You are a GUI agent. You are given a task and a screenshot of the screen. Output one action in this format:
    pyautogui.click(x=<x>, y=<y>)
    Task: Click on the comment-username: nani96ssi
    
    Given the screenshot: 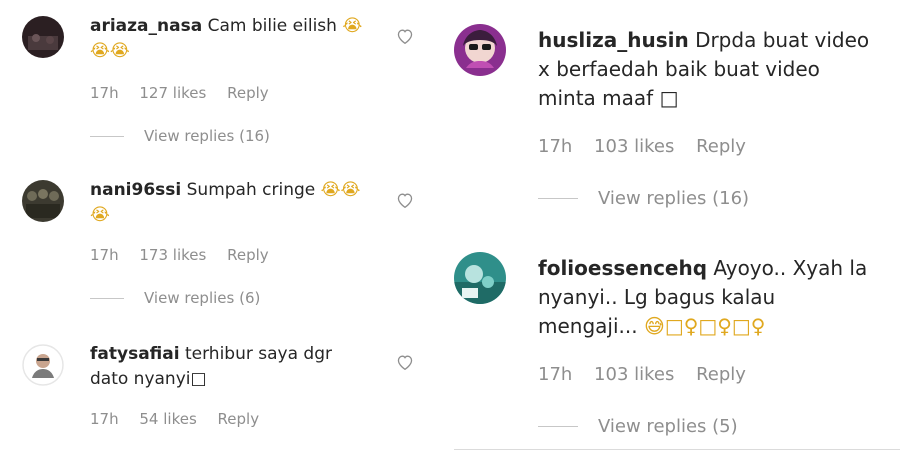 What is the action you would take?
    pyautogui.click(x=135, y=190)
    